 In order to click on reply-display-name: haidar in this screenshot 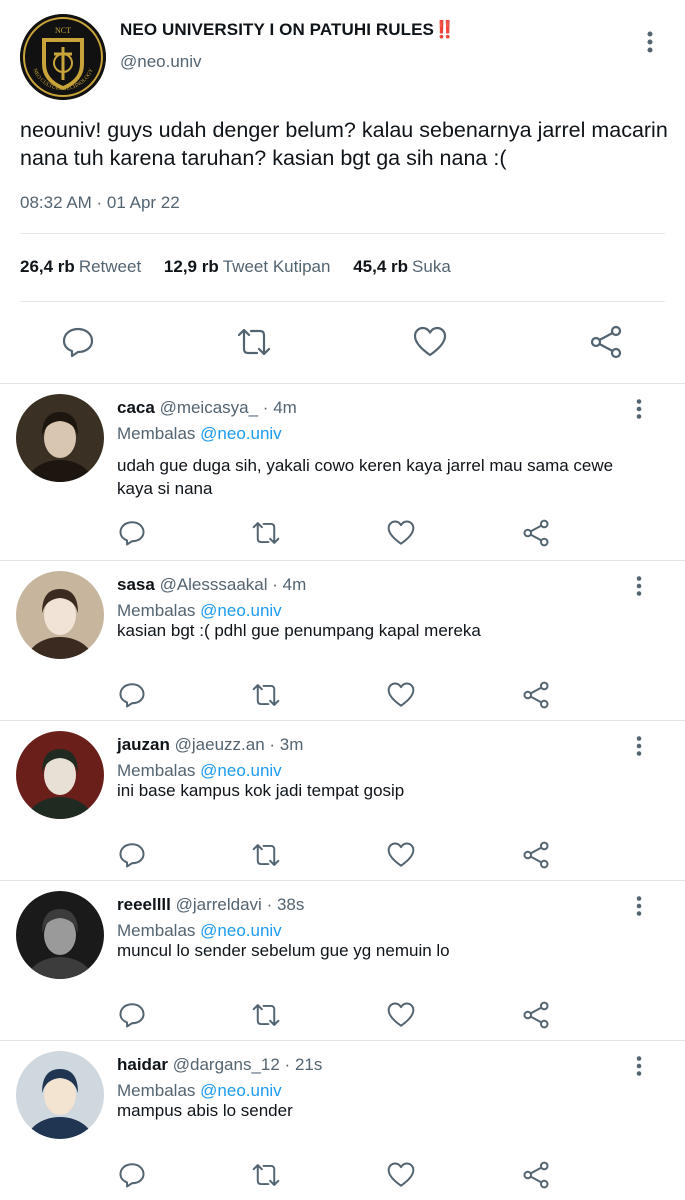, I will do `click(142, 1064)`.